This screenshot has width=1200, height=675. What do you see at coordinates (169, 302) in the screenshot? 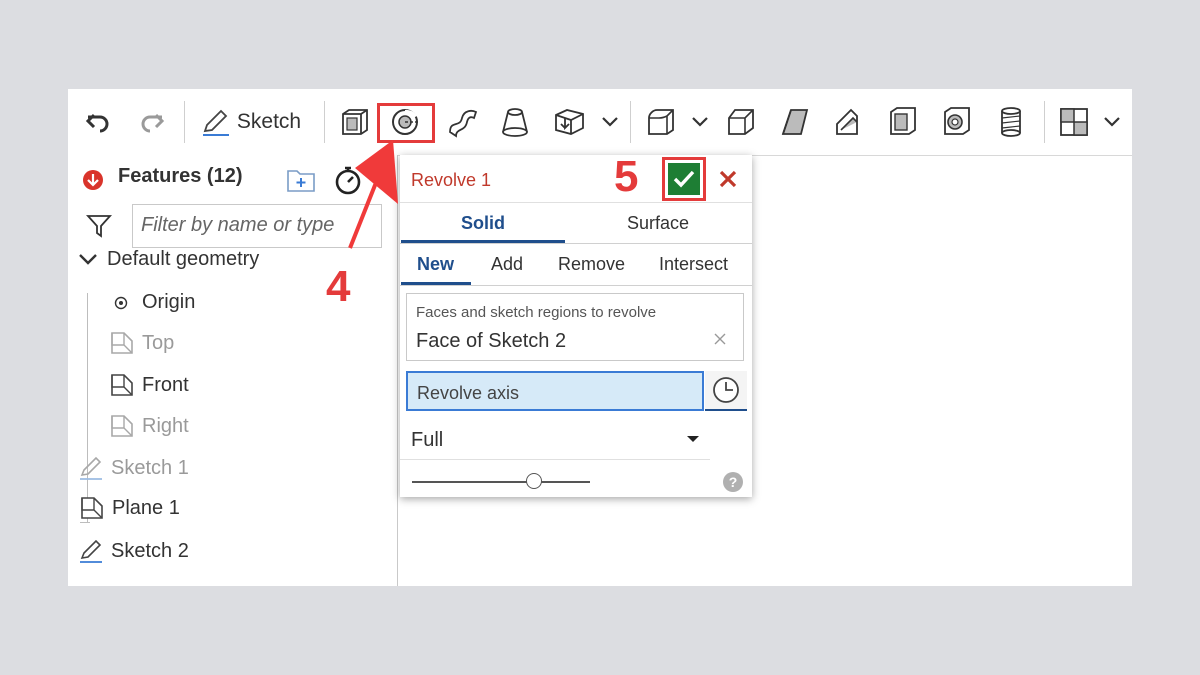
I see `tree-item-label: Origin` at bounding box center [169, 302].